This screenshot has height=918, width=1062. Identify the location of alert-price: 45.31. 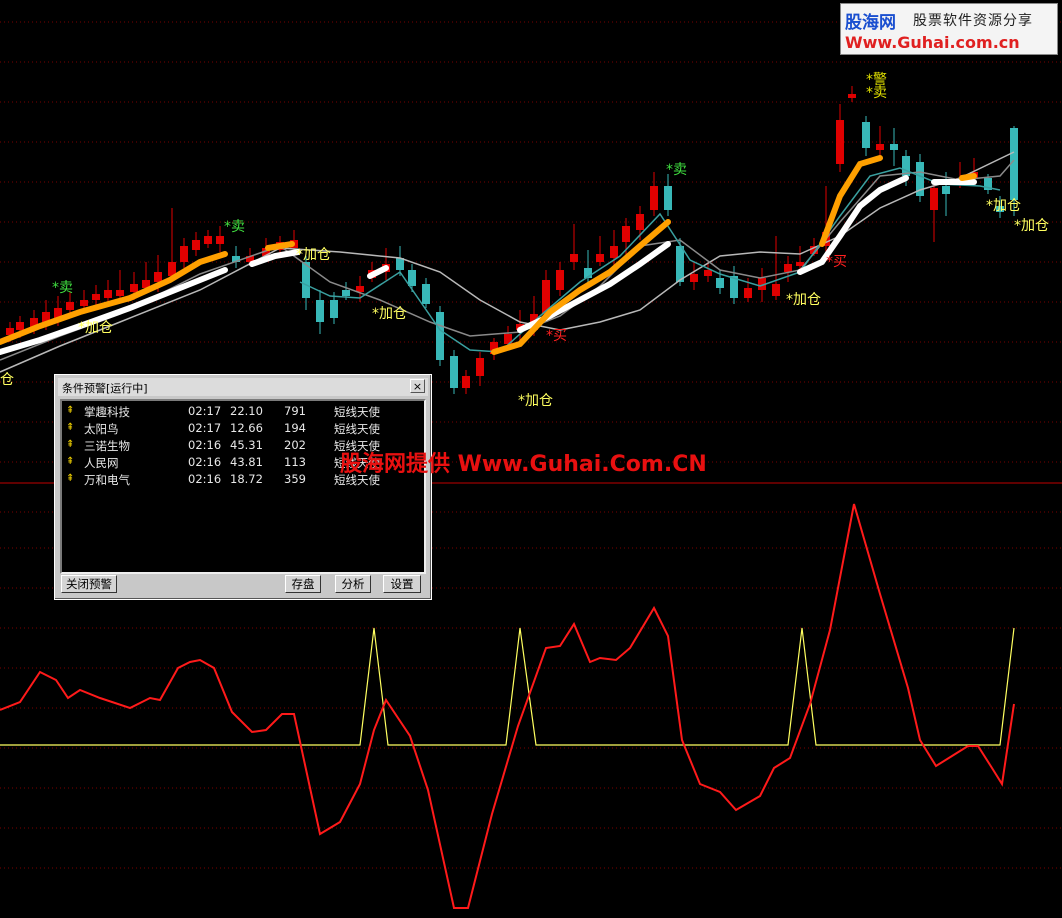
(246, 445).